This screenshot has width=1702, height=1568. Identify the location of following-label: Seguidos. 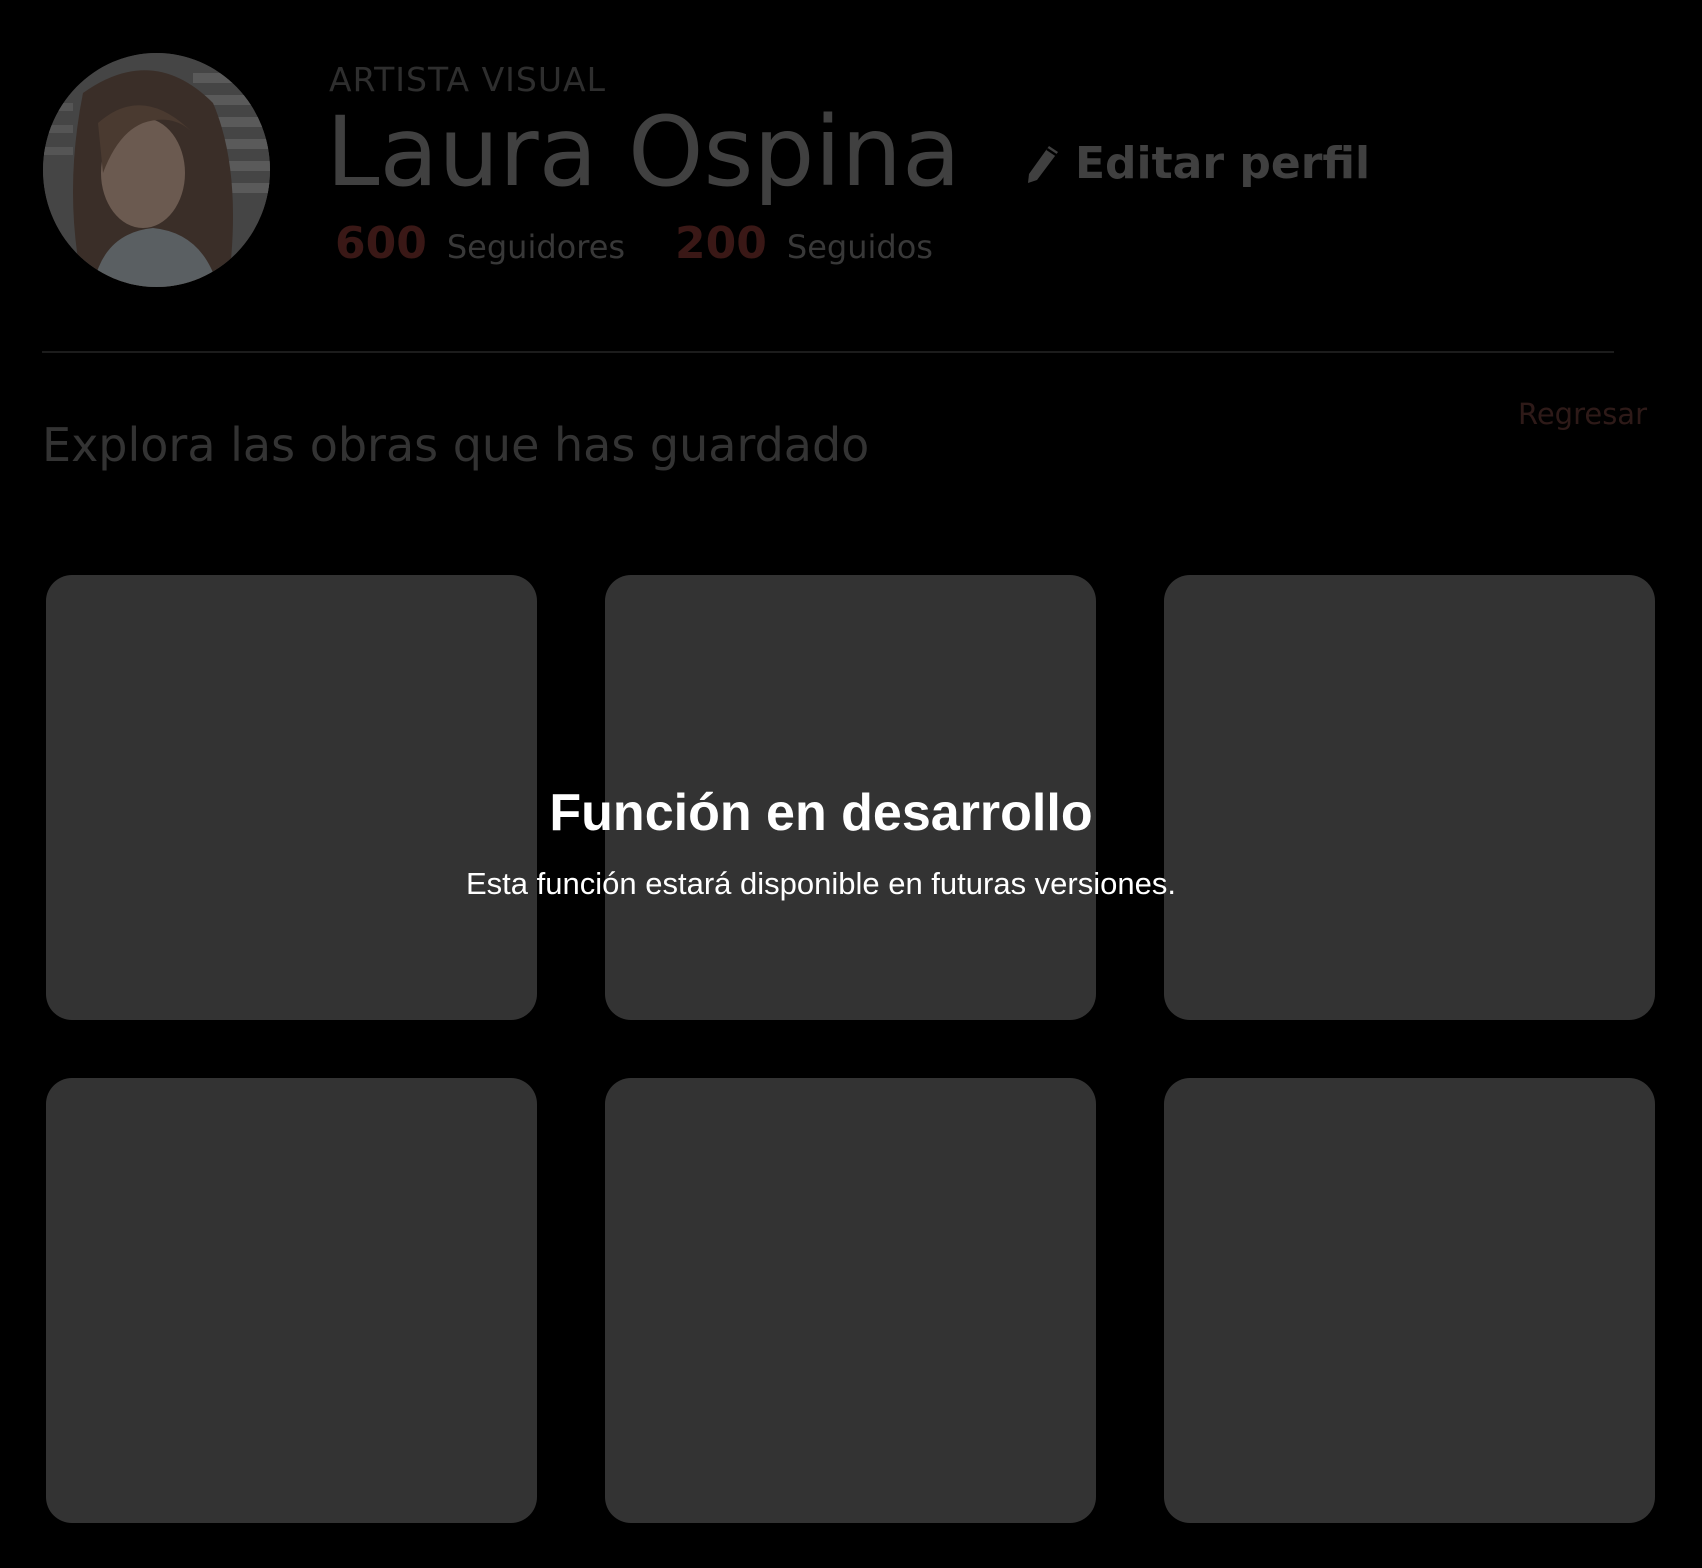
(859, 247).